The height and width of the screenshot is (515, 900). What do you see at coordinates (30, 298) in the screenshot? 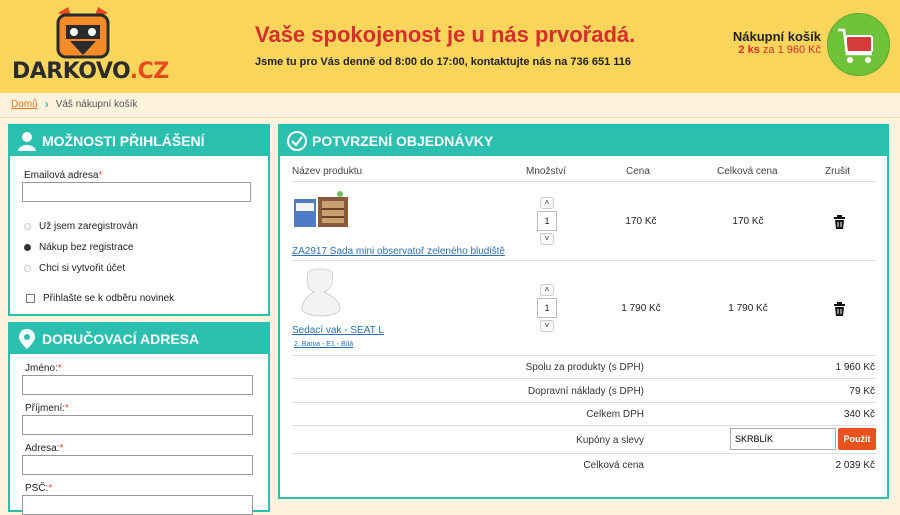
I see `newsletter-checkbox` at bounding box center [30, 298].